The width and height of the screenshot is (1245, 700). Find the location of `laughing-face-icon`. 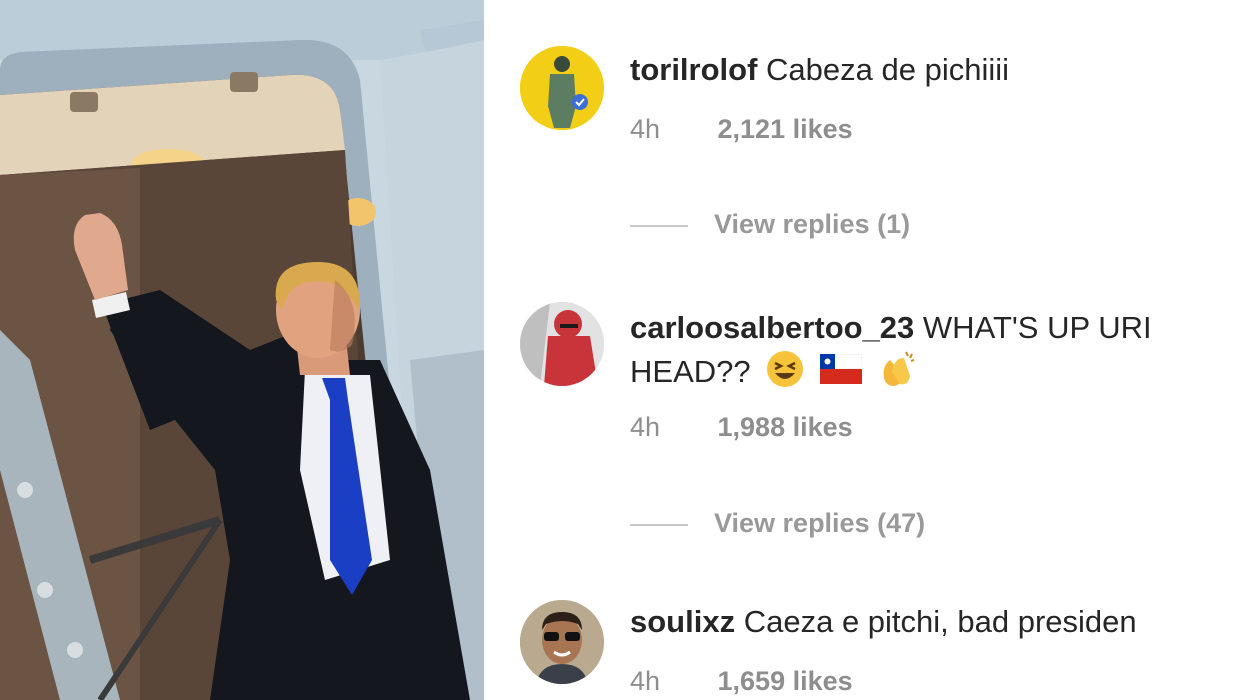

laughing-face-icon is located at coordinates (785, 374).